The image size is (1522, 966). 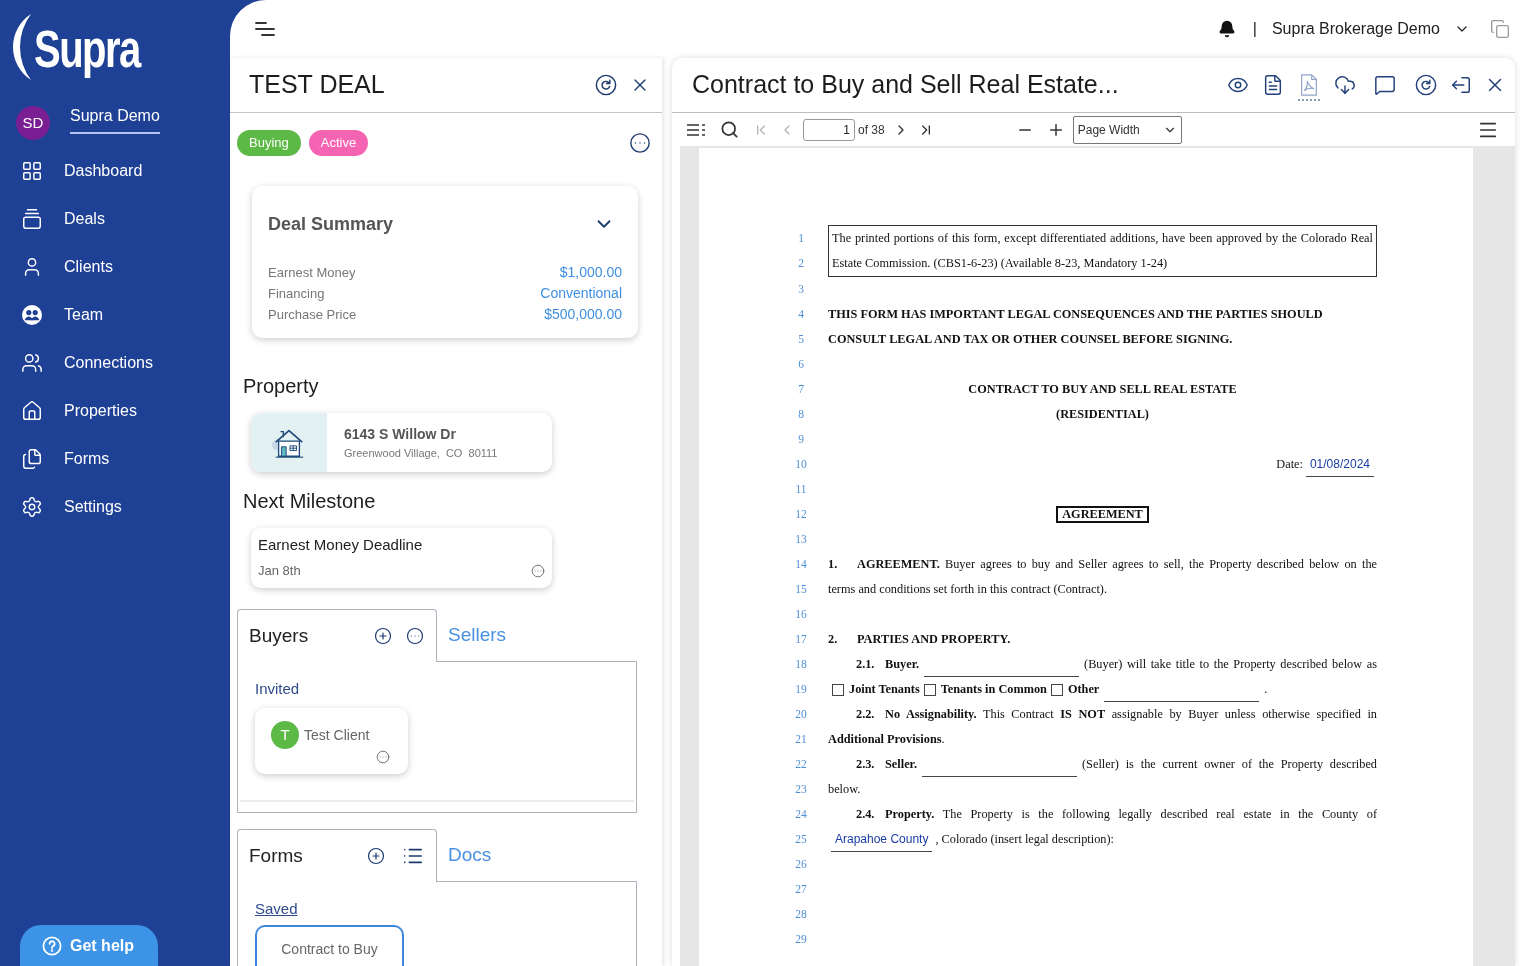 What do you see at coordinates (32, 363) in the screenshot?
I see `people-icon` at bounding box center [32, 363].